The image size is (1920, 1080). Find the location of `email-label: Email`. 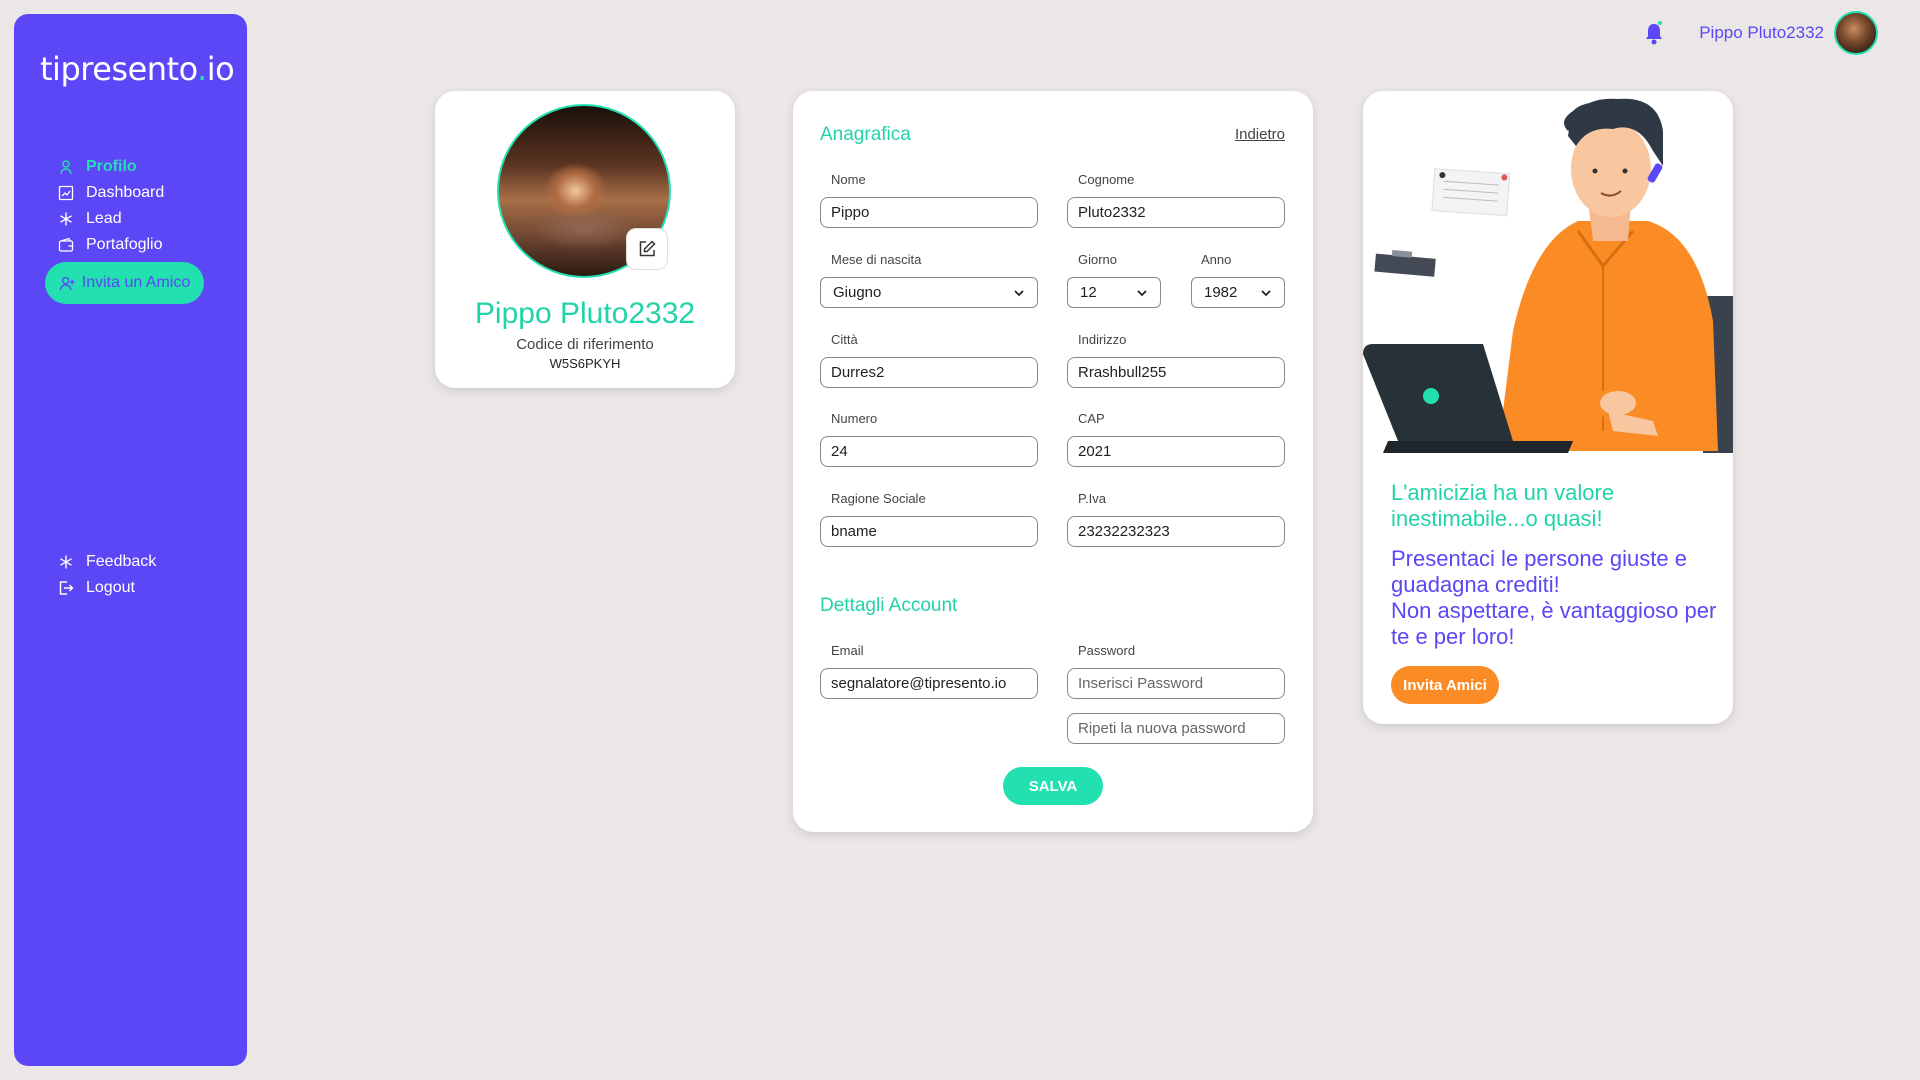

email-label: Email is located at coordinates (847, 650).